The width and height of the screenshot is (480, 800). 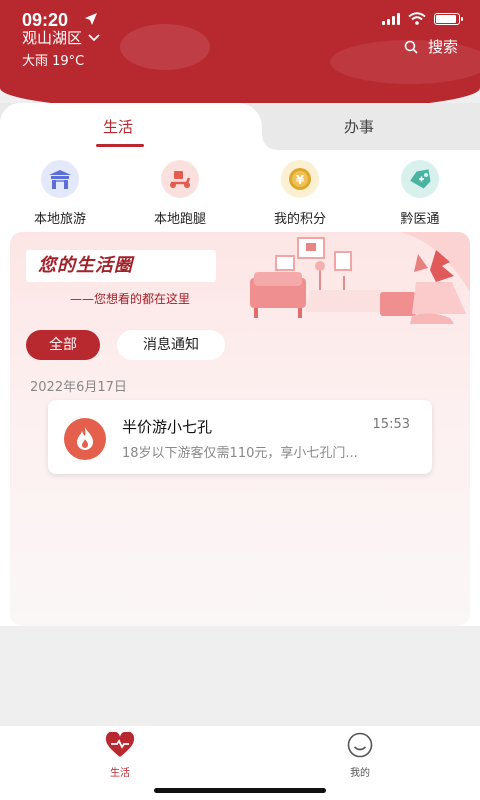 What do you see at coordinates (121, 266) in the screenshot?
I see `banner-title: 您的生活圈` at bounding box center [121, 266].